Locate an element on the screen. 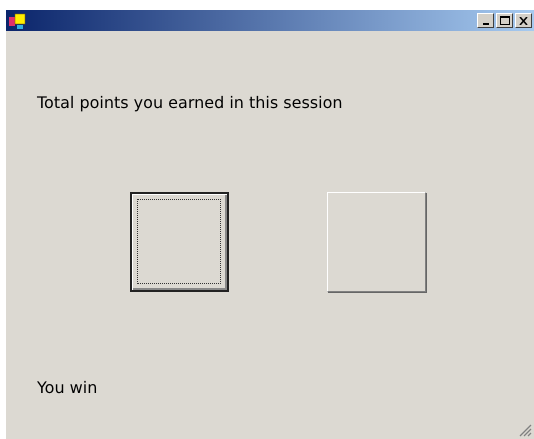  result-label: You win is located at coordinates (67, 387).